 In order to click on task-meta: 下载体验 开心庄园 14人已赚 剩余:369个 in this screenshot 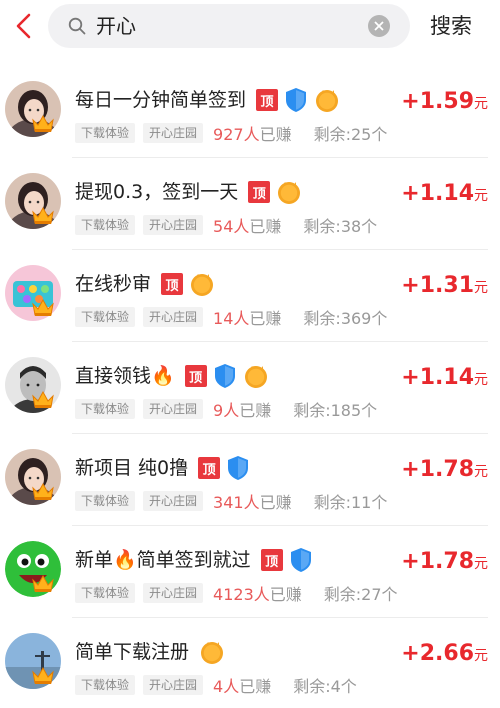, I will do `click(231, 317)`.